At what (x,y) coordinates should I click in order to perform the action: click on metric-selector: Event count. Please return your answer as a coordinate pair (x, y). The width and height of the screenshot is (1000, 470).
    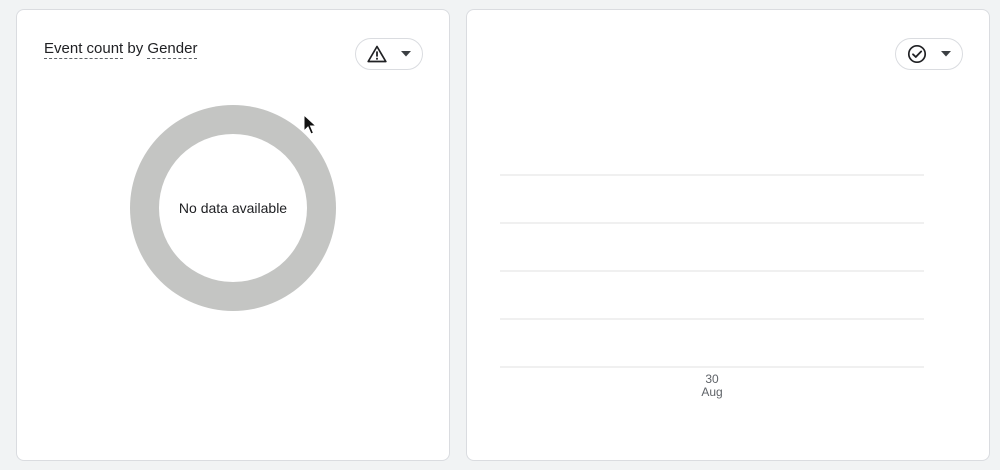
    Looking at the image, I should click on (84, 49).